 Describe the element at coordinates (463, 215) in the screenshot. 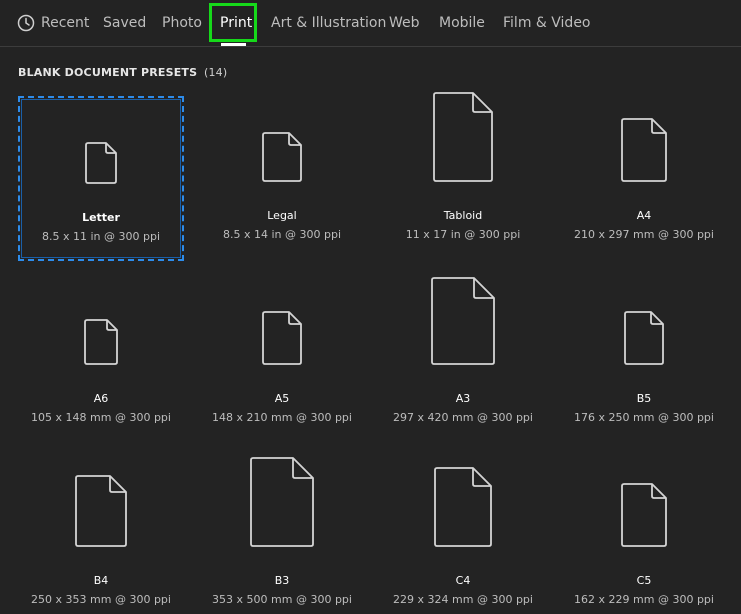

I see `preset-name: Tabloid` at that location.